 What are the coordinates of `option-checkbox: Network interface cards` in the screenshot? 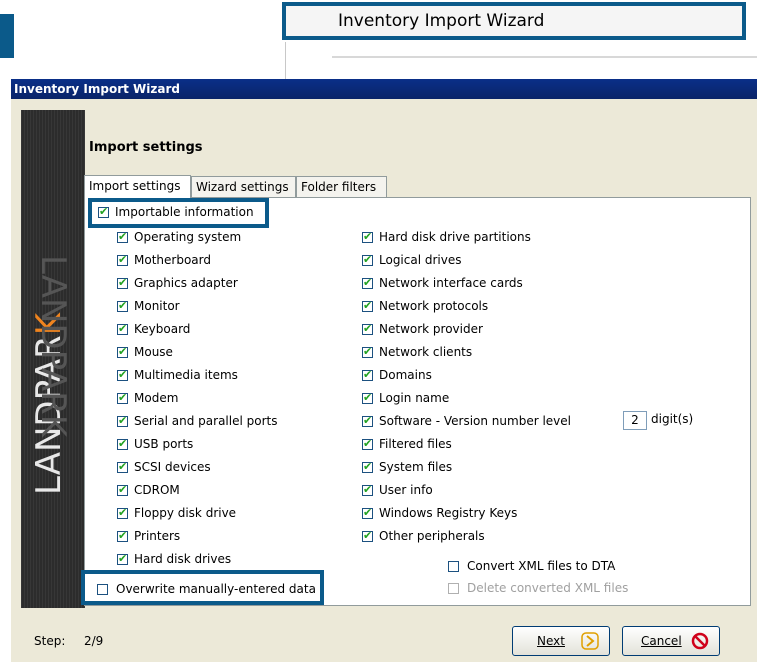 It's located at (442, 283).